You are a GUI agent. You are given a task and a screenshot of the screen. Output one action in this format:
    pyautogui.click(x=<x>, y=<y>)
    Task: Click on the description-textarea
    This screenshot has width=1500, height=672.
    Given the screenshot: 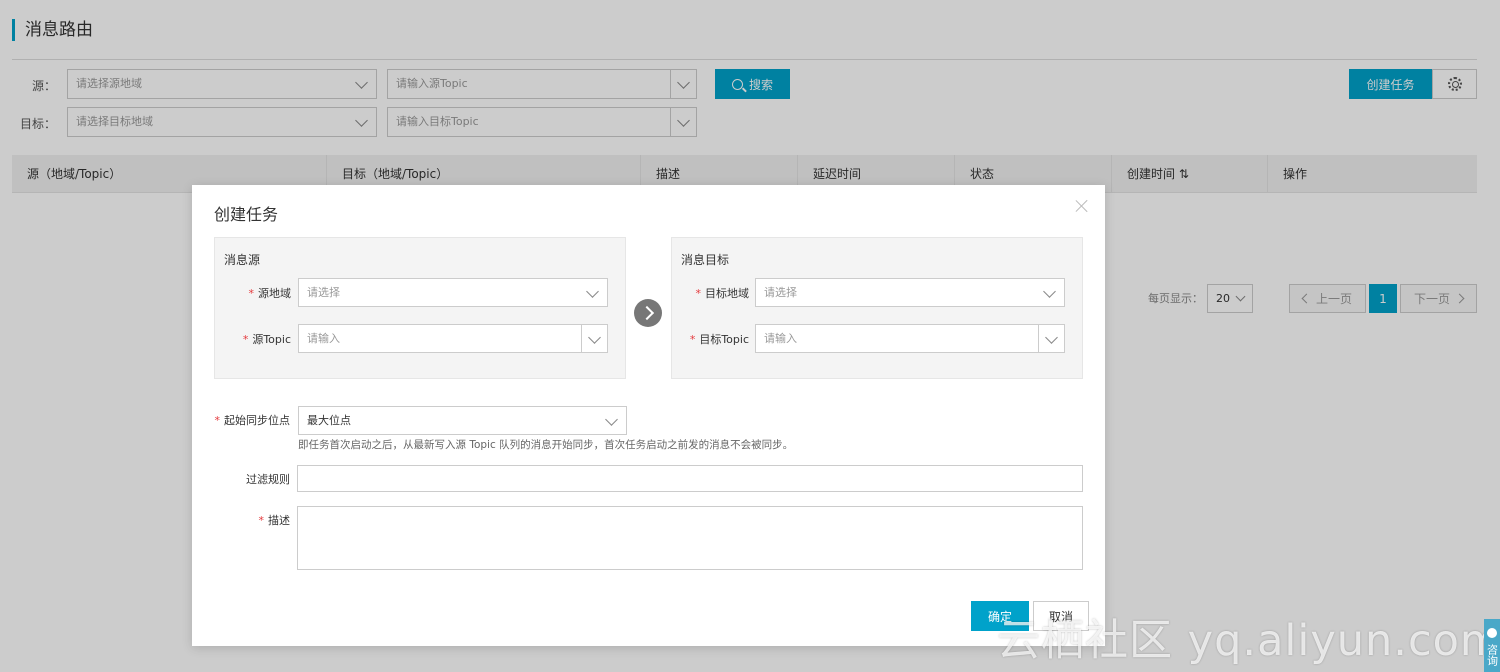 What is the action you would take?
    pyautogui.click(x=690, y=538)
    